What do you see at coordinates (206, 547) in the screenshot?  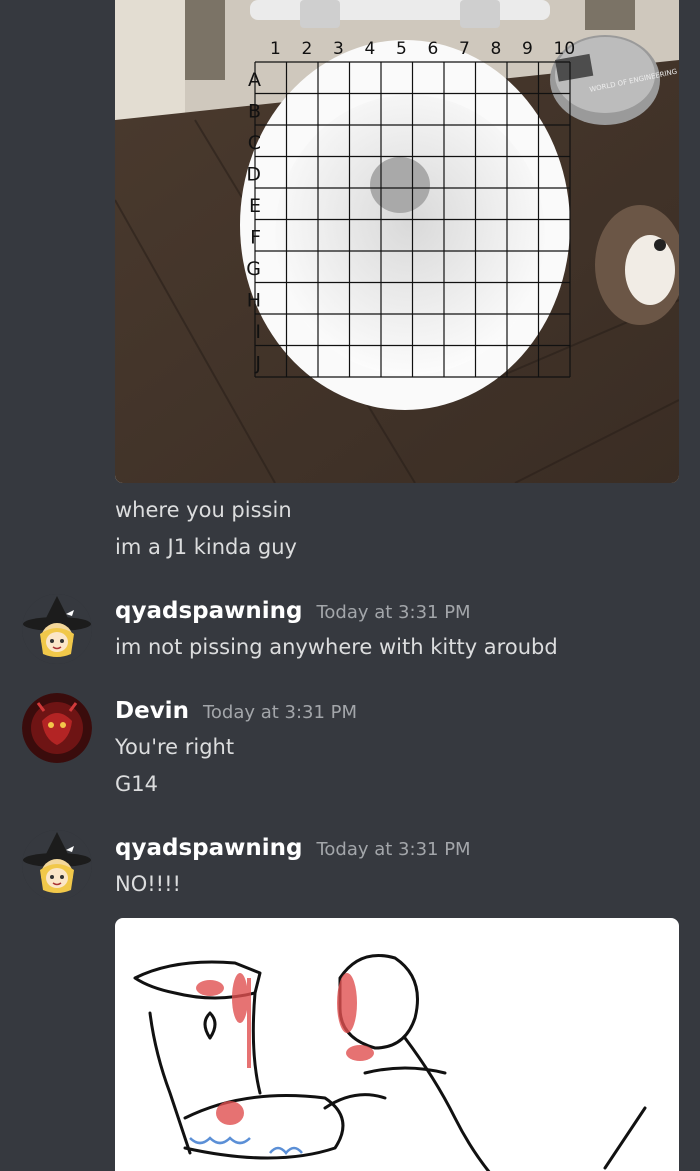 I see `message-text-line: im a J1 kinda guy` at bounding box center [206, 547].